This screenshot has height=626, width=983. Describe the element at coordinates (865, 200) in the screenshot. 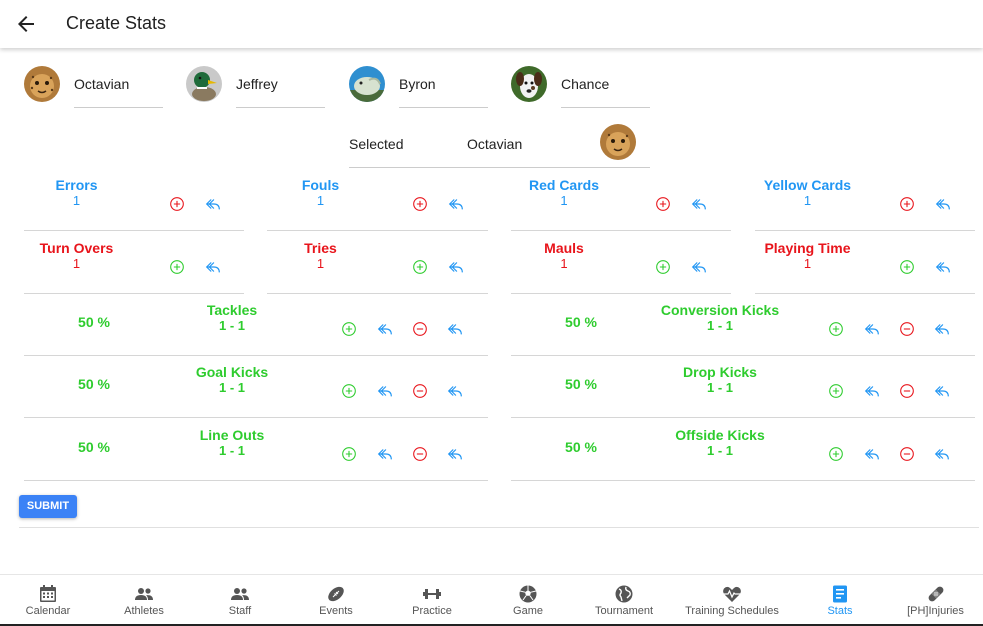

I see `stat-yellow-cards: Yellow Cards 1` at that location.